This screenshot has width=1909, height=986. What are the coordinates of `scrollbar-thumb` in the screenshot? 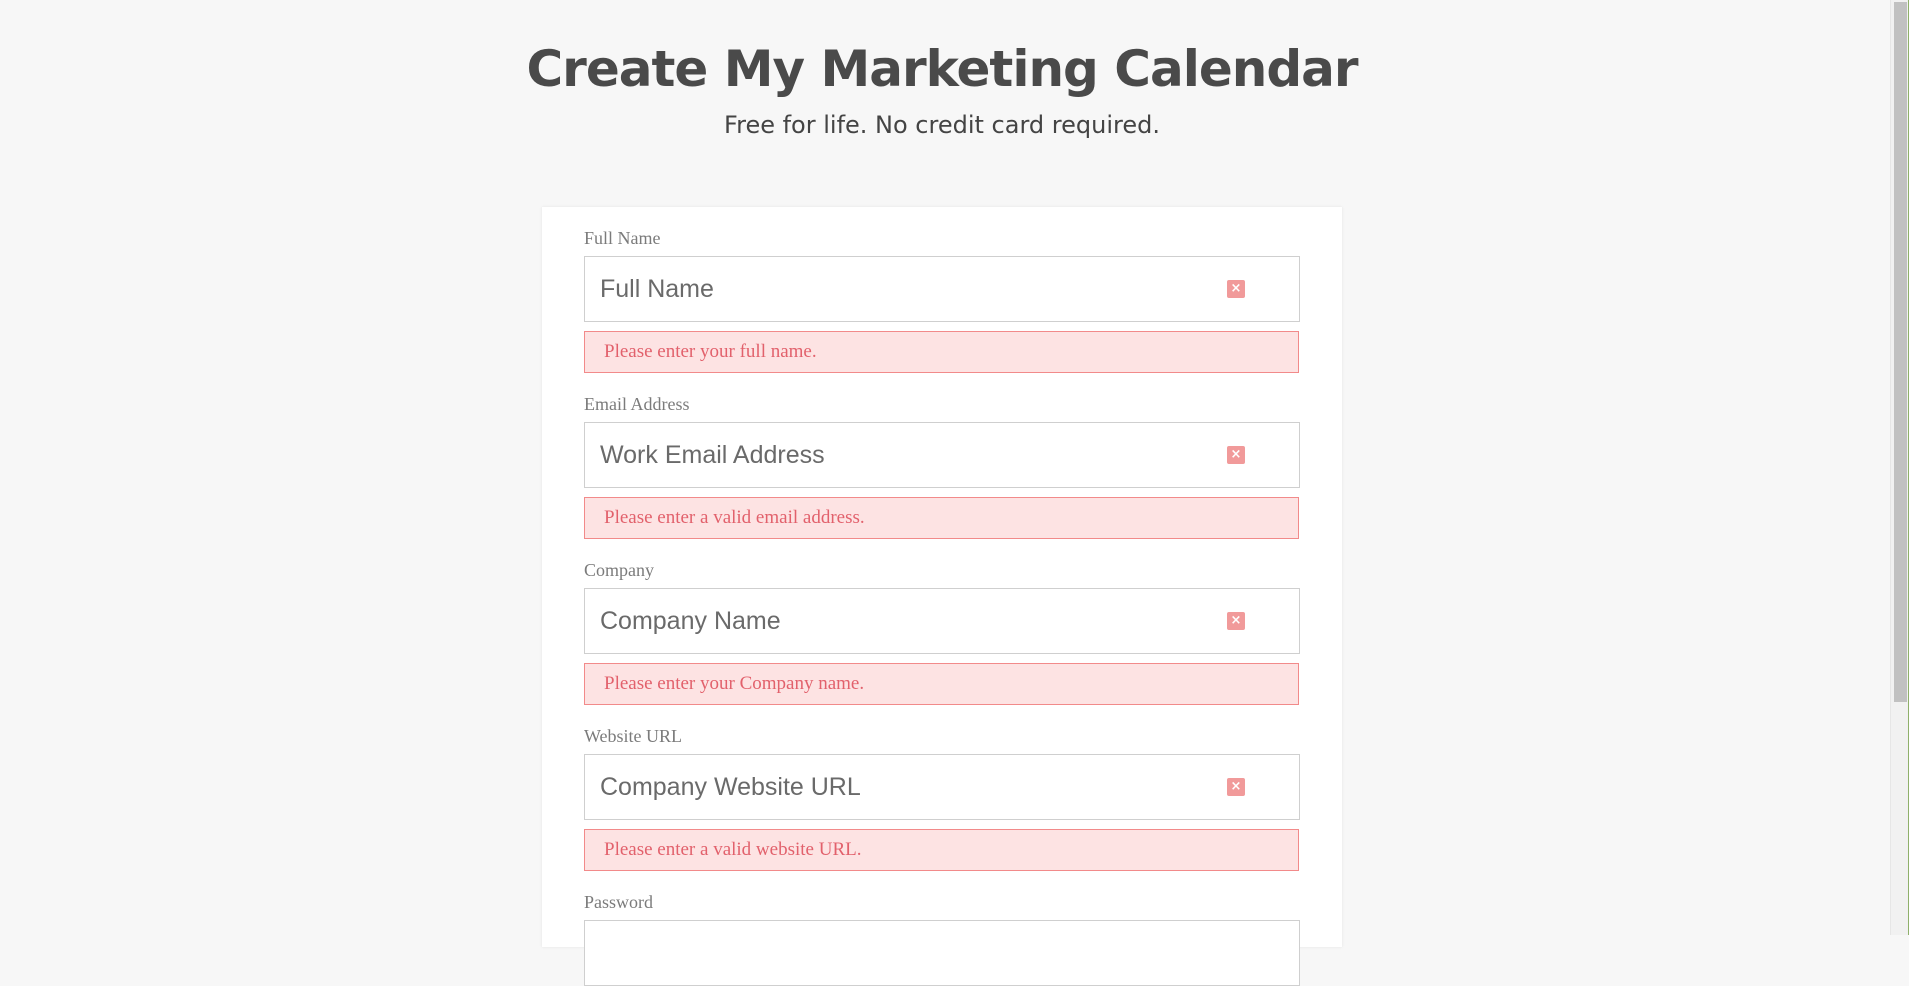 It's located at (1900, 352).